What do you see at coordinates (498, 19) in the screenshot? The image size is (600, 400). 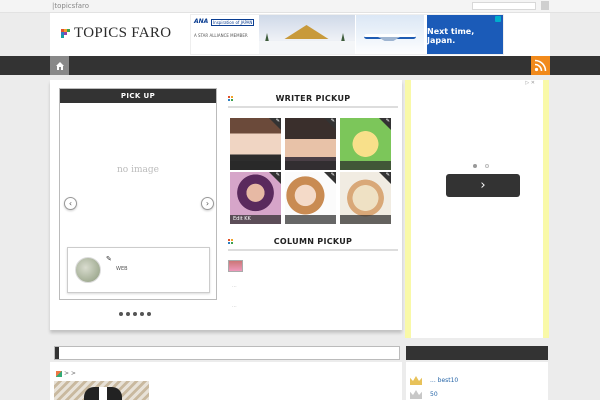 I see `adchoices-icon` at bounding box center [498, 19].